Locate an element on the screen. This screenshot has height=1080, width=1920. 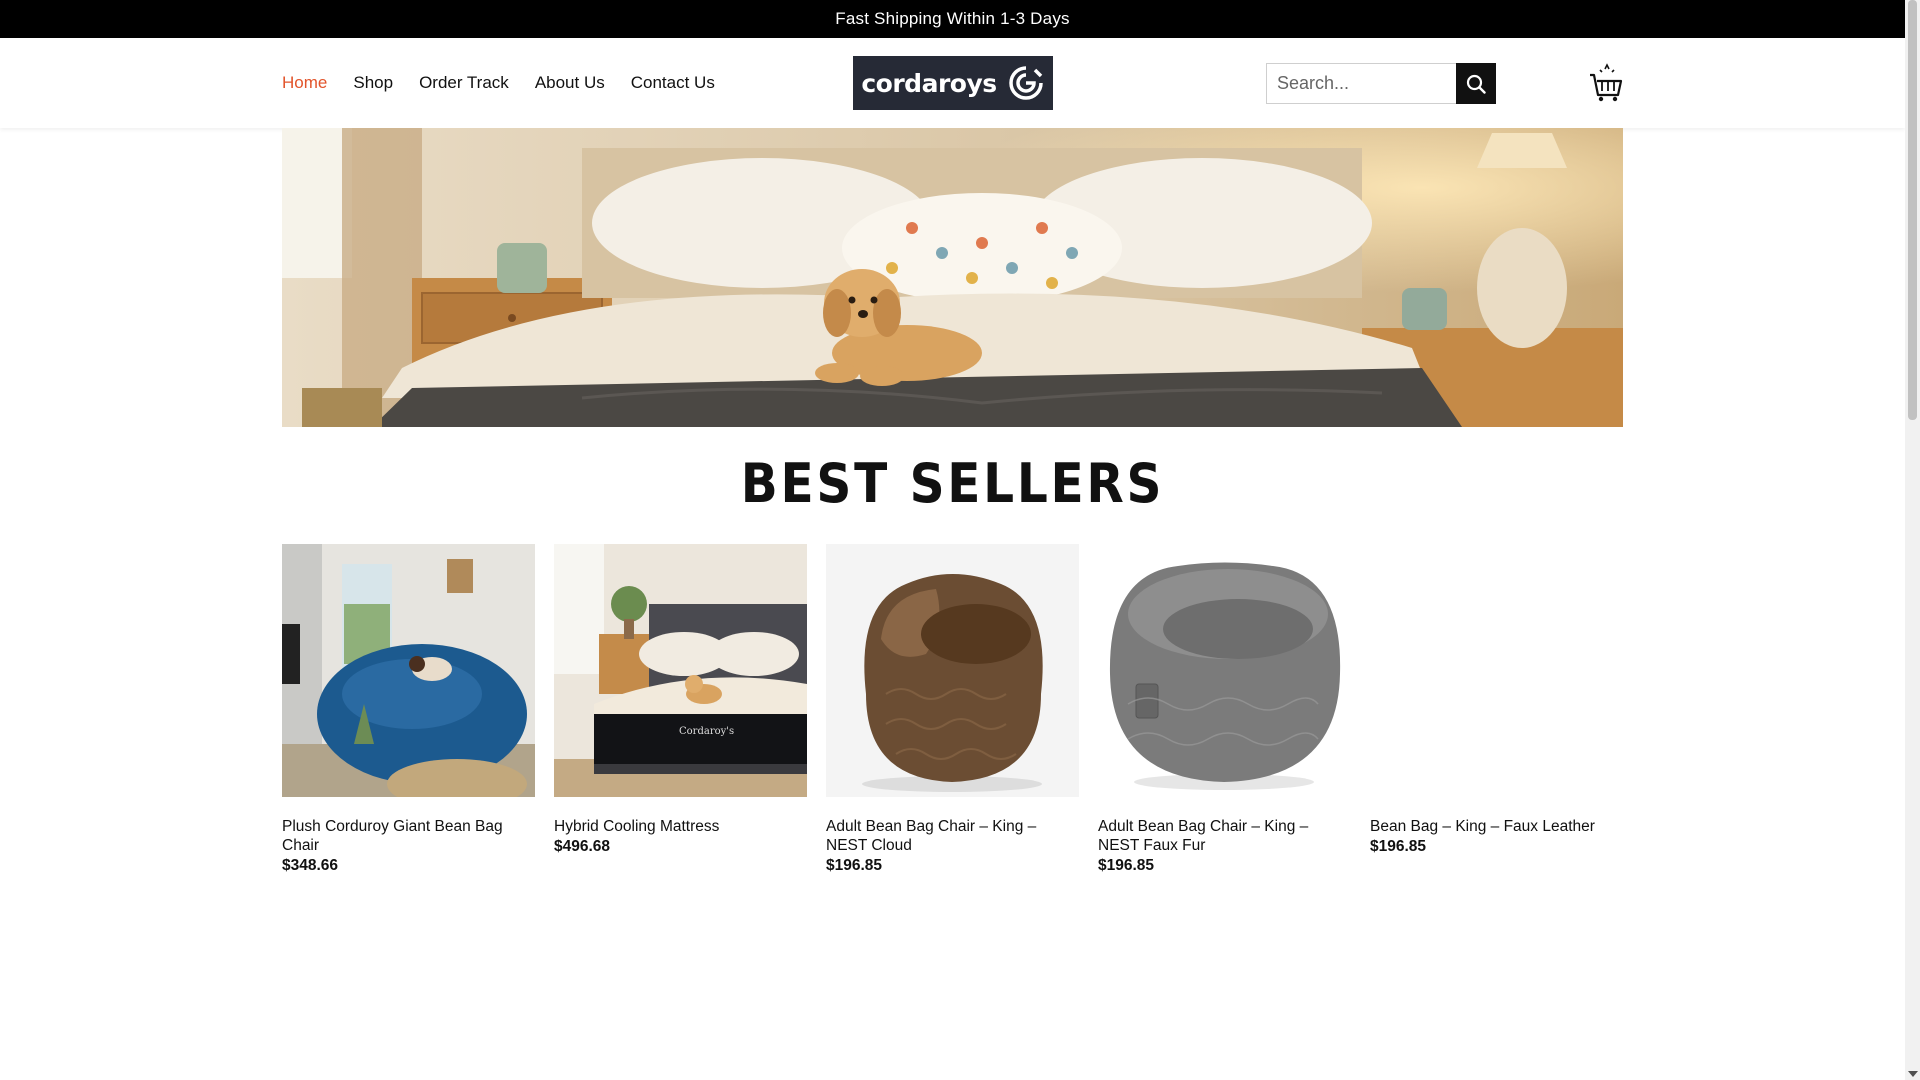
section-title: BEST SELLERS is located at coordinates (952, 483).